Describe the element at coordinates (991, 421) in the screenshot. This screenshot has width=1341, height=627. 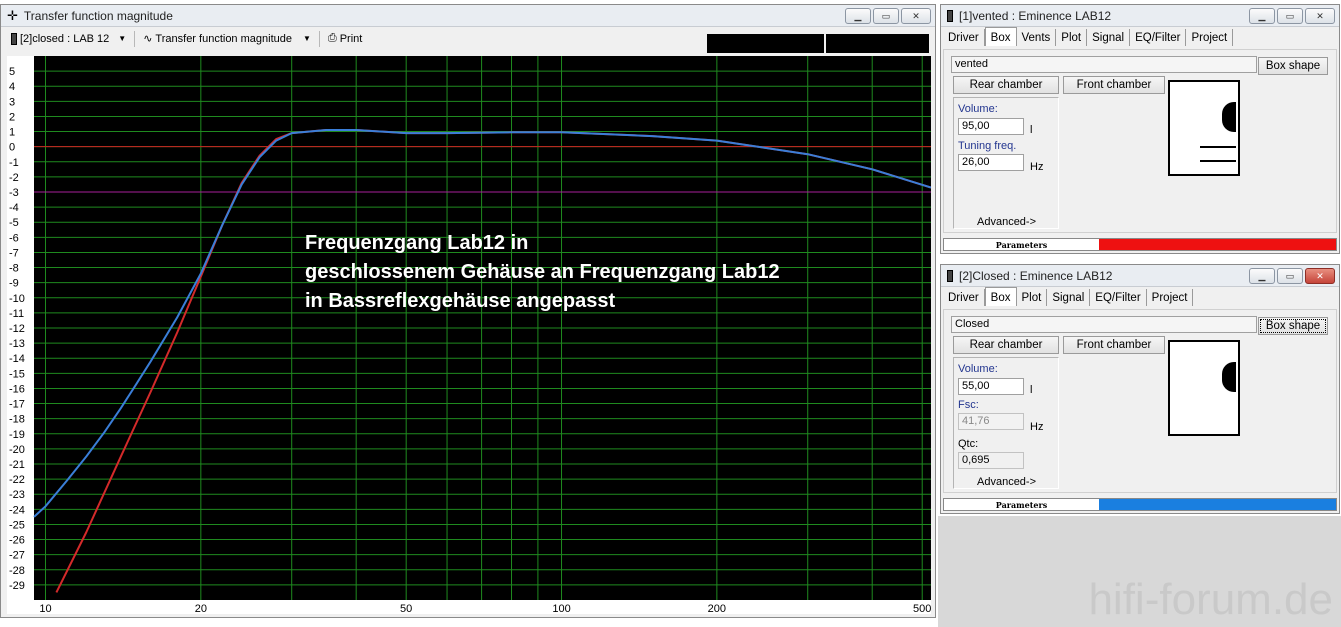
I see `fsc-field: 41,76` at that location.